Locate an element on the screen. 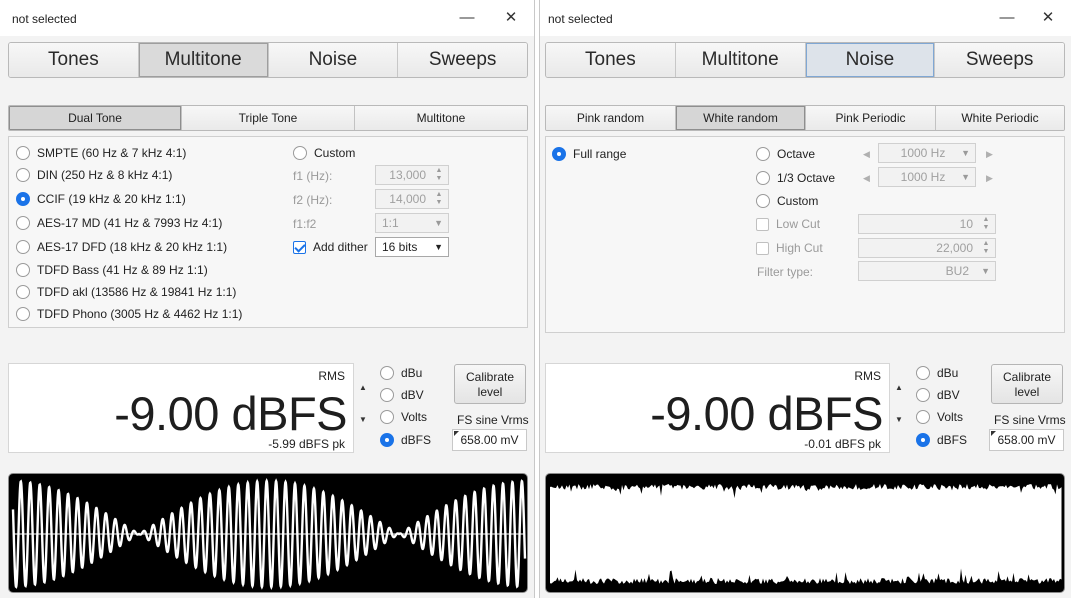 The image size is (1071, 598). preset-aes17-dfd: AES-17 DFD (18 kHz & 20 kHz 1:1) is located at coordinates (121, 247).